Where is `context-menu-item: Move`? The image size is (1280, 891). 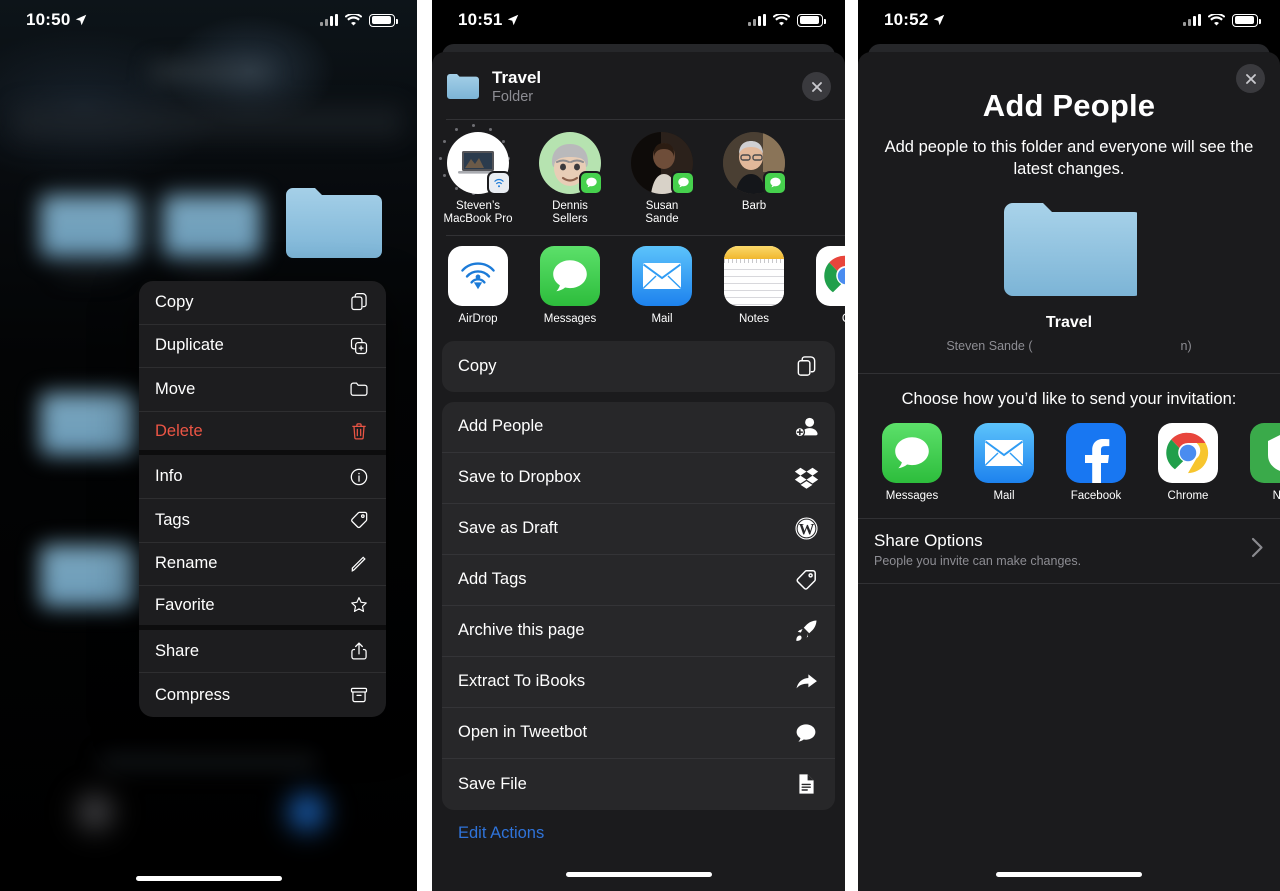
context-menu-item: Move is located at coordinates (262, 390).